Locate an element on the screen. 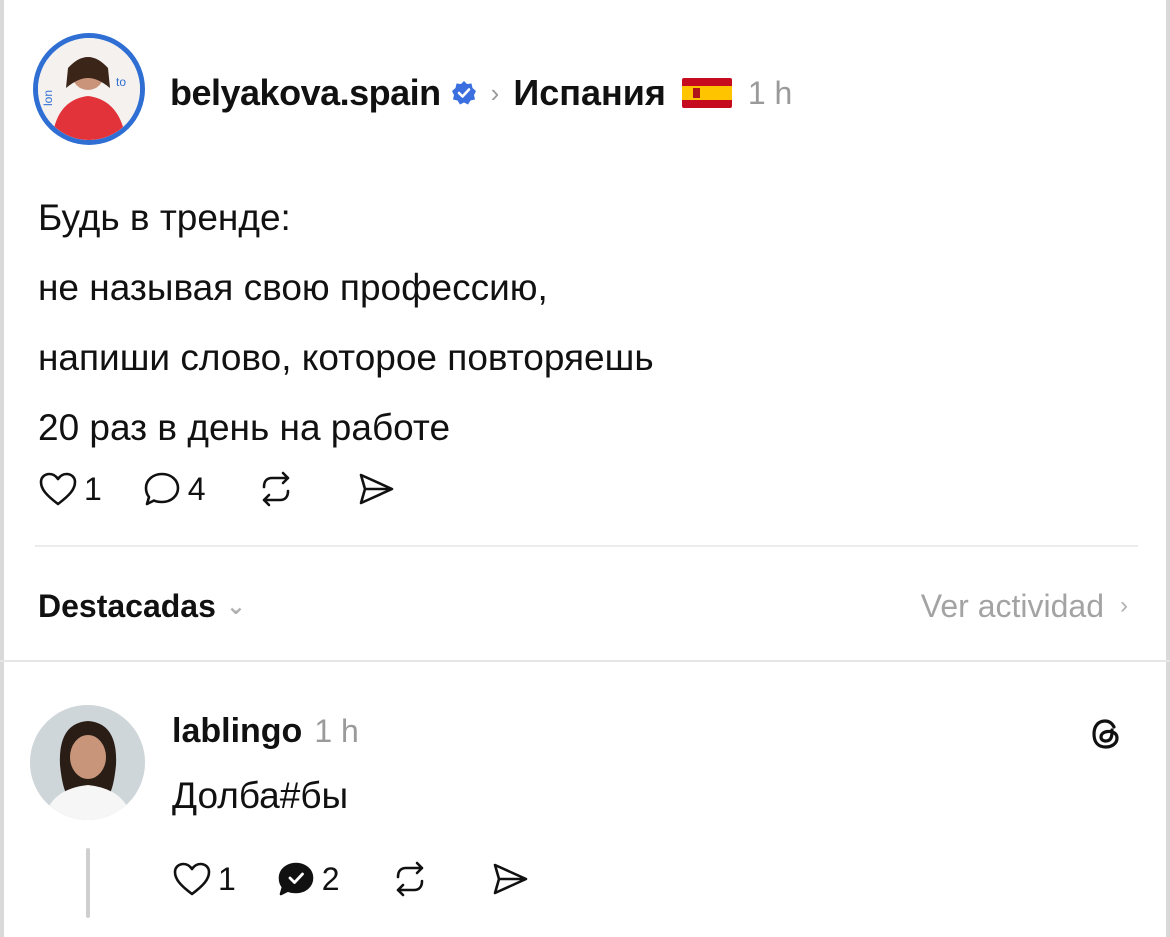 Image resolution: width=1170 pixels, height=937 pixels. view-activity-link: Ver actividad › is located at coordinates (1024, 606).